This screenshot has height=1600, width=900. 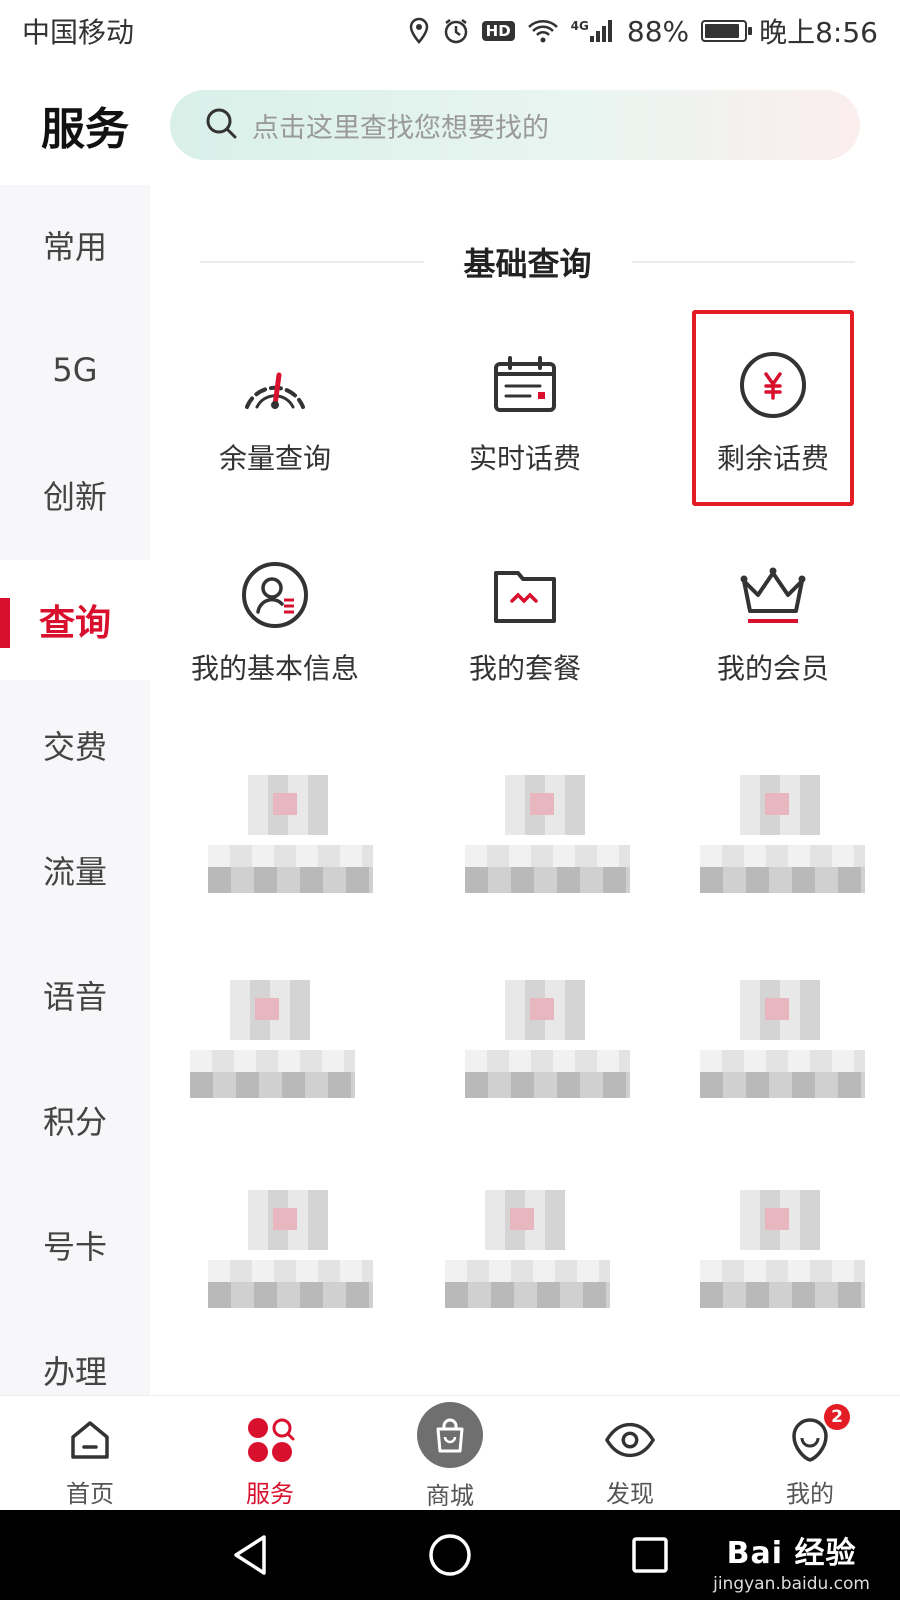 I want to click on system-navigation-bar: Bai 经验 jingyan.baidu.com, so click(x=450, y=1555).